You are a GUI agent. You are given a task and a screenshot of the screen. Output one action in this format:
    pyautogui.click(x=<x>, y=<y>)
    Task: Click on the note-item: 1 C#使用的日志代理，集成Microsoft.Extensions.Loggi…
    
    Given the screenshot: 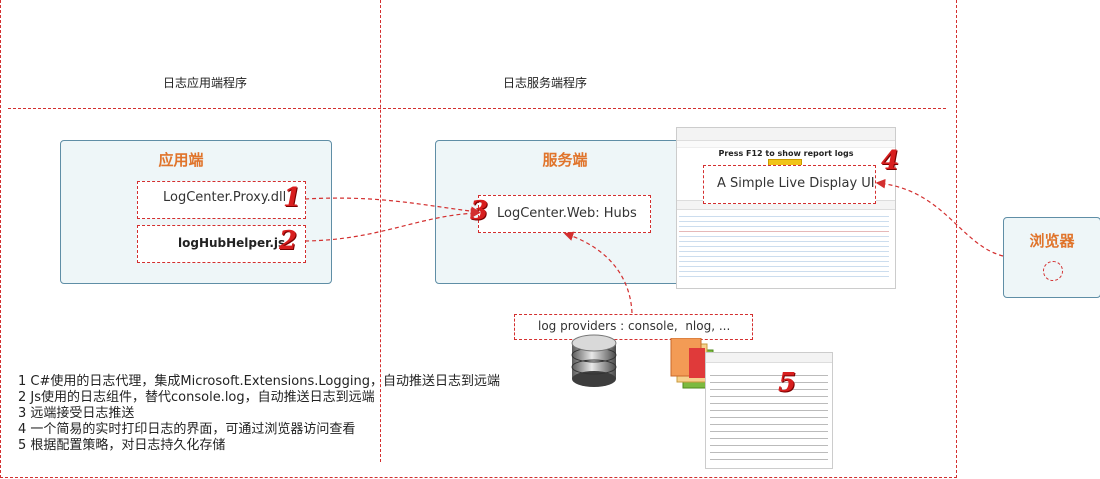 What is the action you would take?
    pyautogui.click(x=259, y=381)
    